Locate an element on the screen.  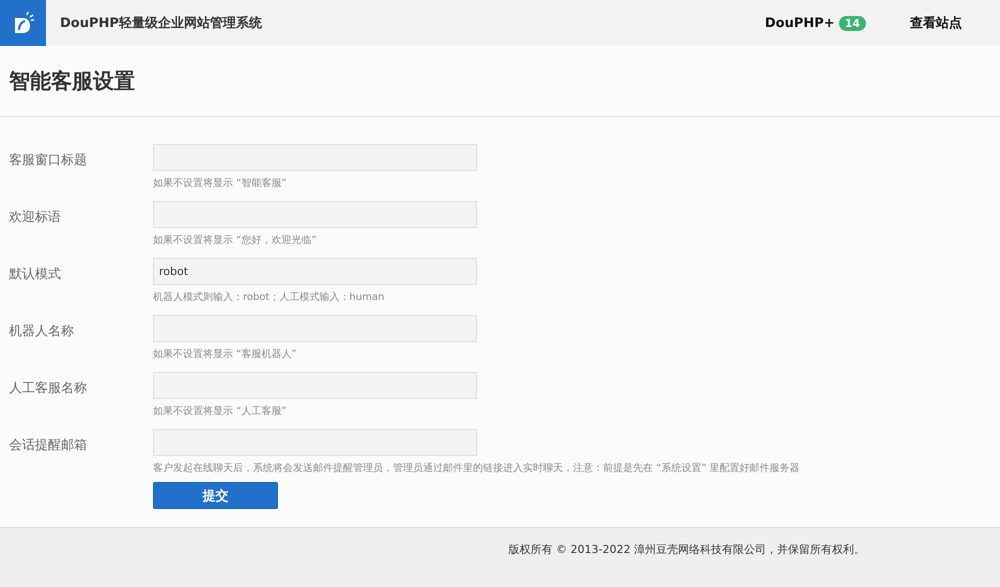
field-note: 客户发起在线聊天后，系统将会发送邮件提醒管理员，管理员通过邮件里的链接进入实时聊天，注意：前提是先在 “系统设置” 里配置好邮件服务器 is located at coordinates (476, 468).